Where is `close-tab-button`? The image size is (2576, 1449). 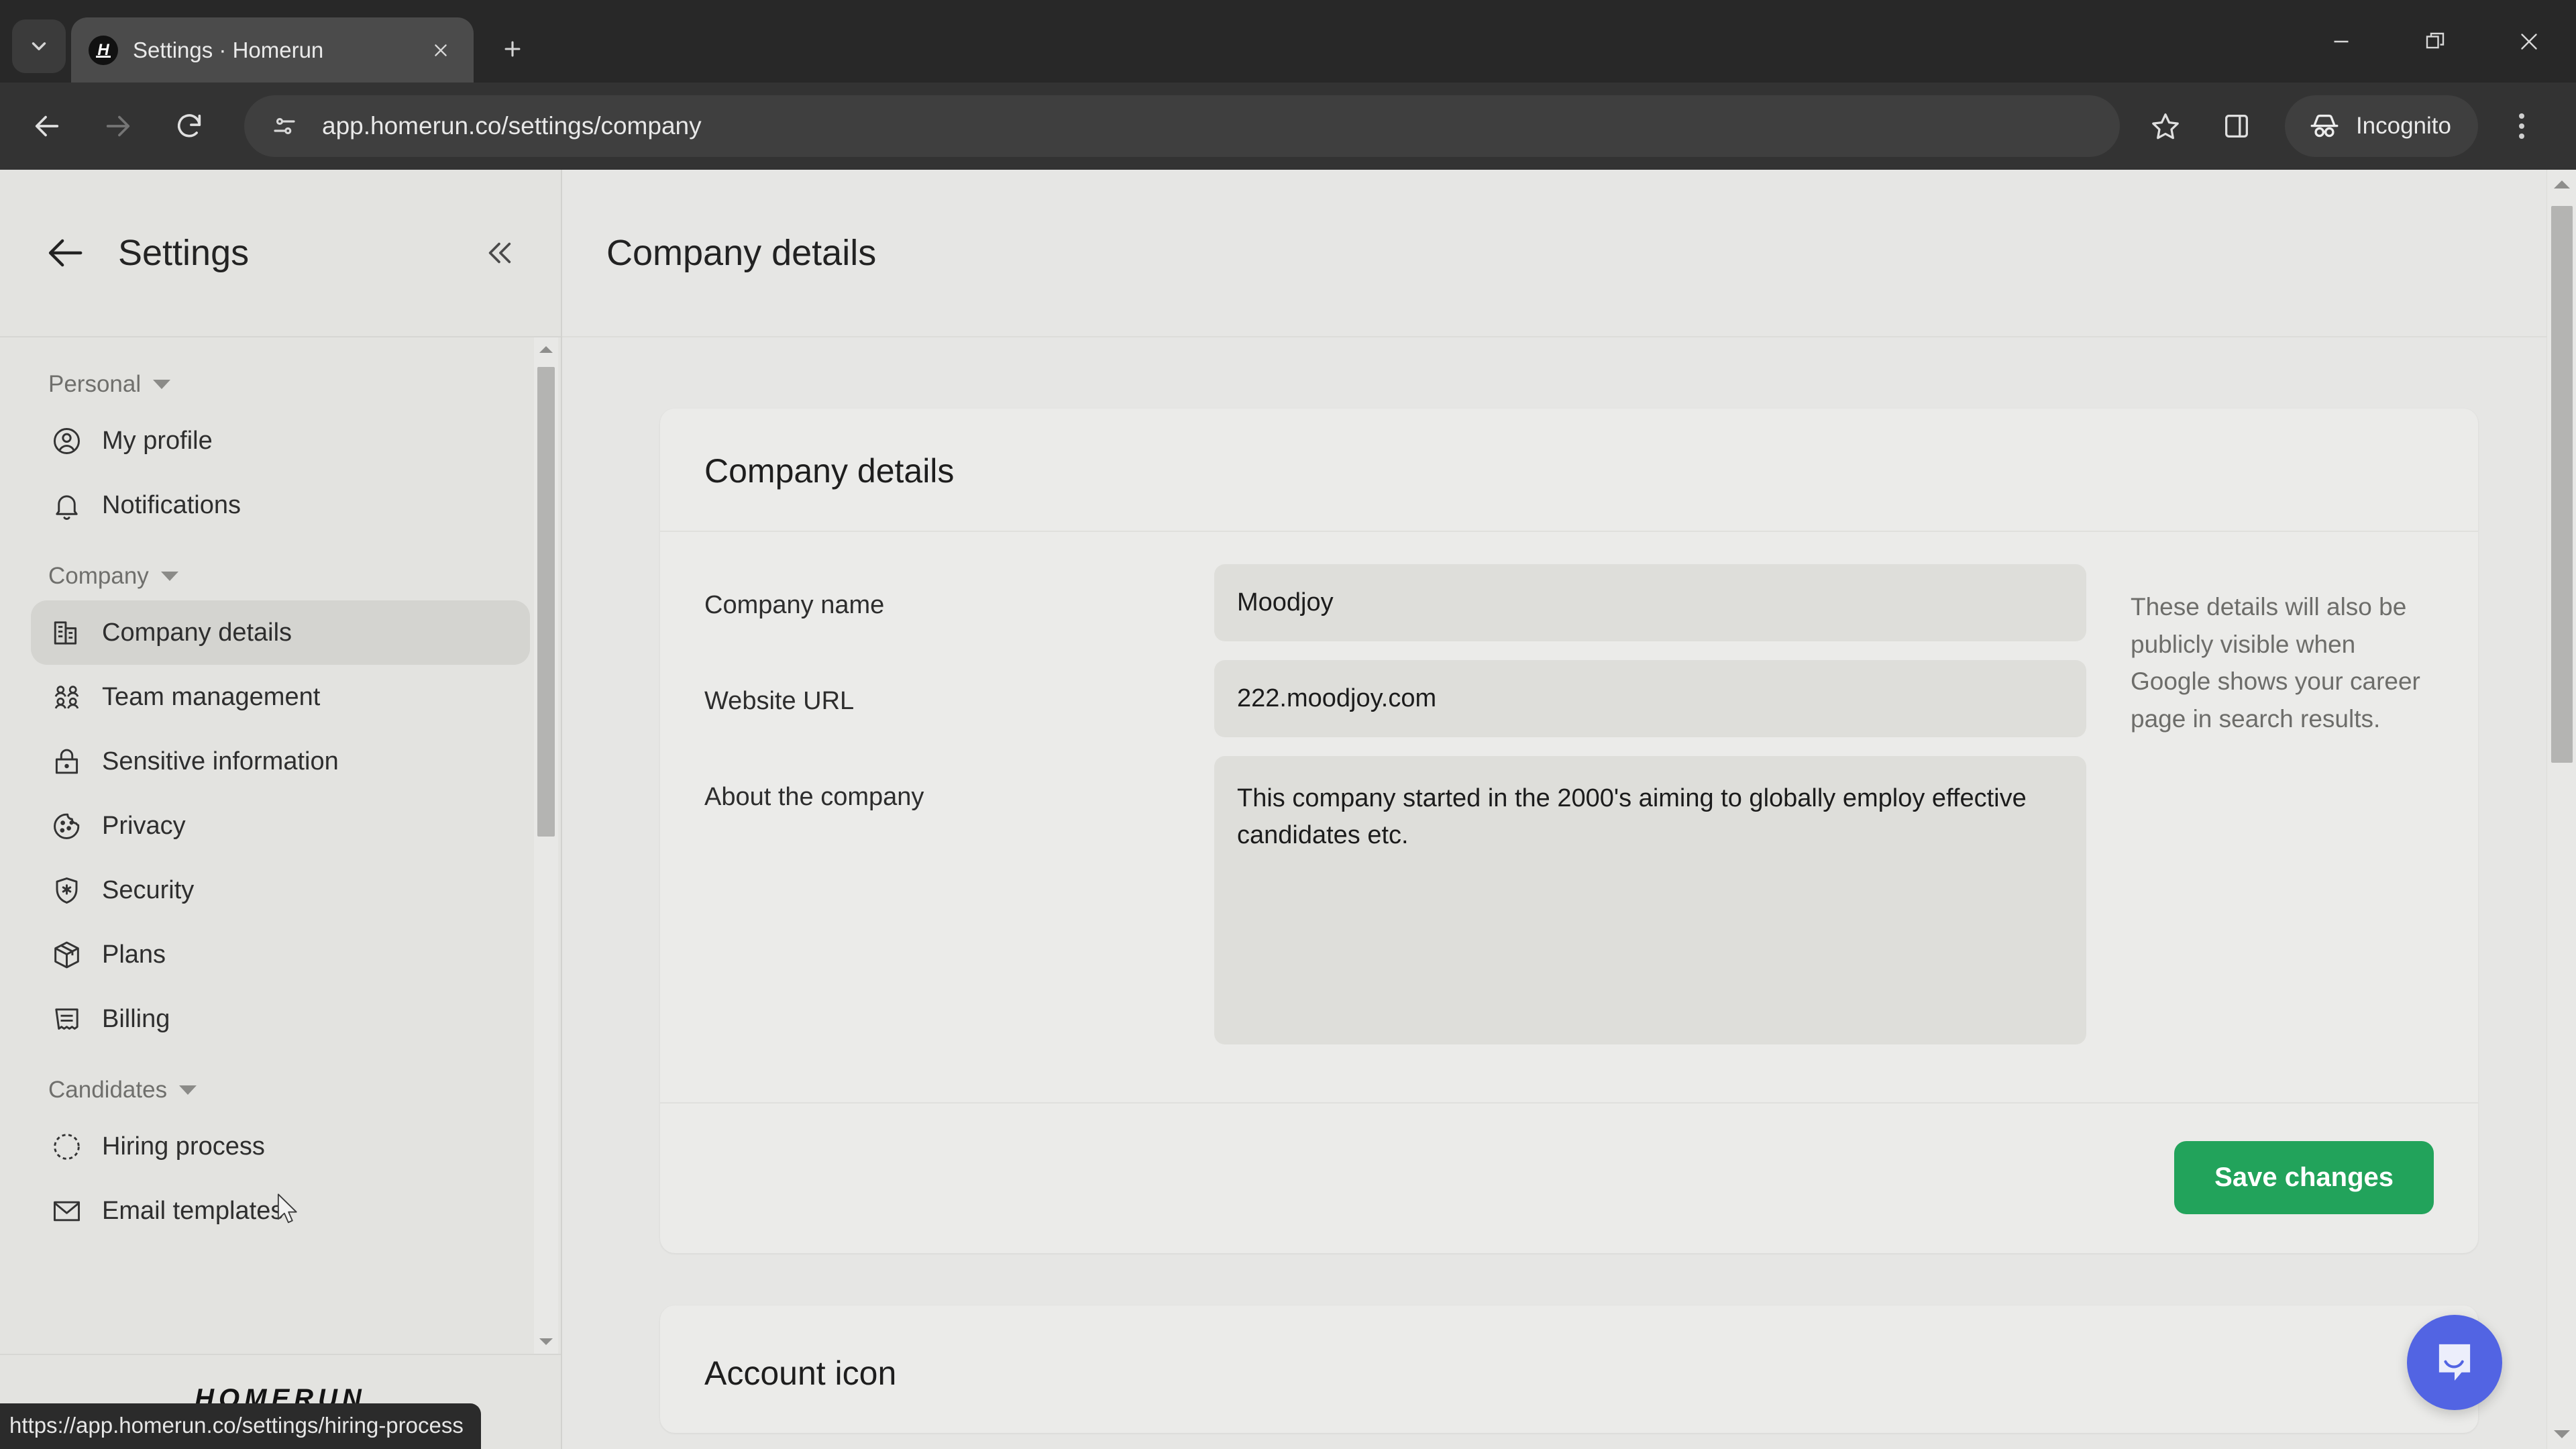
close-tab-button is located at coordinates (440, 50).